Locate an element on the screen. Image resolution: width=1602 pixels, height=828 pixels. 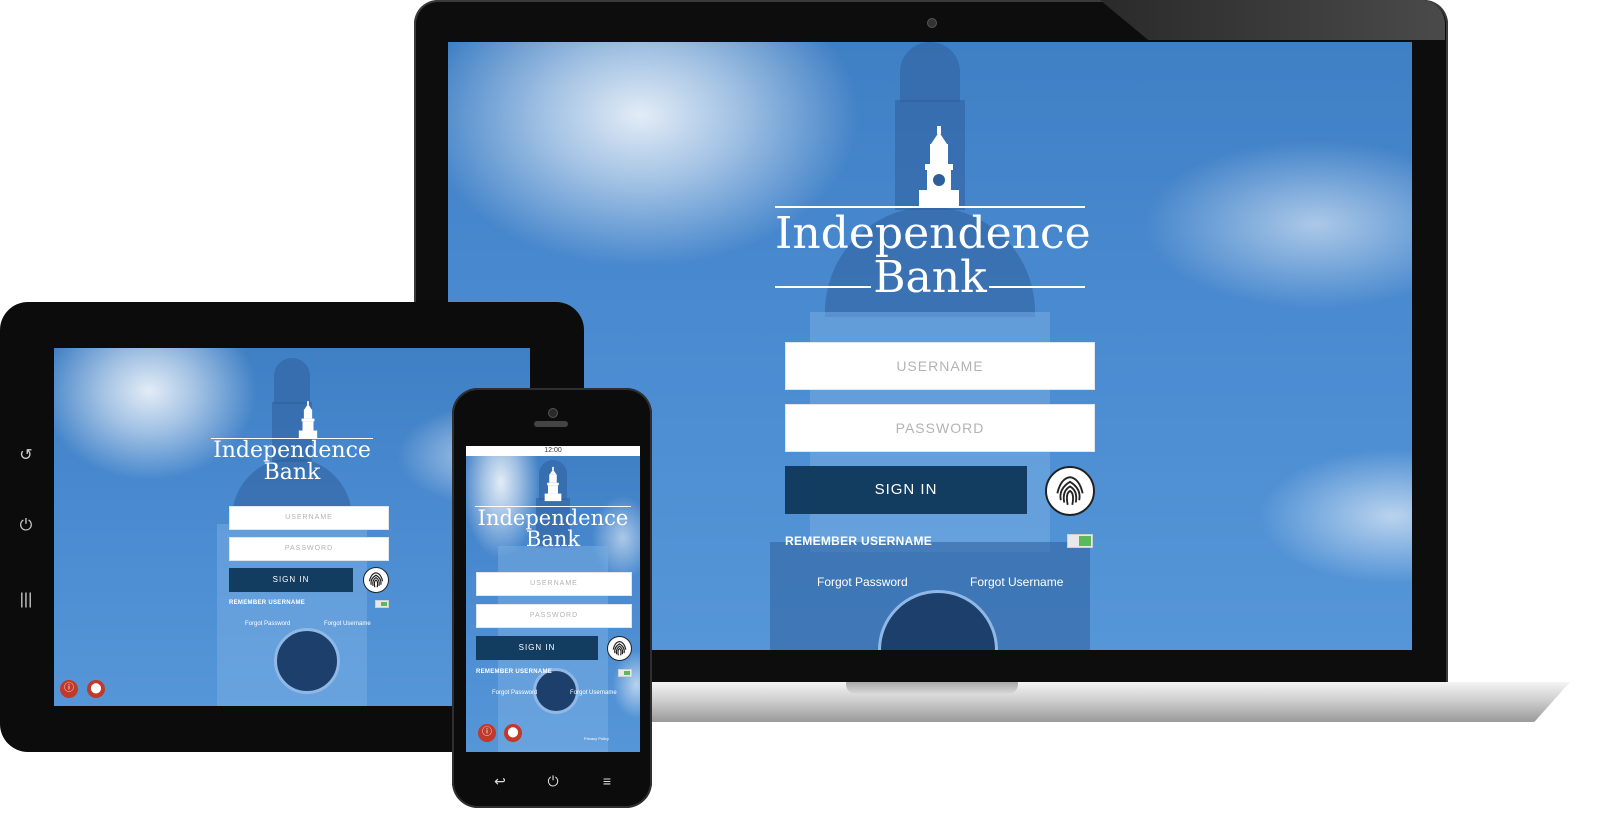
logo-rule-right is located at coordinates (1037, 287).